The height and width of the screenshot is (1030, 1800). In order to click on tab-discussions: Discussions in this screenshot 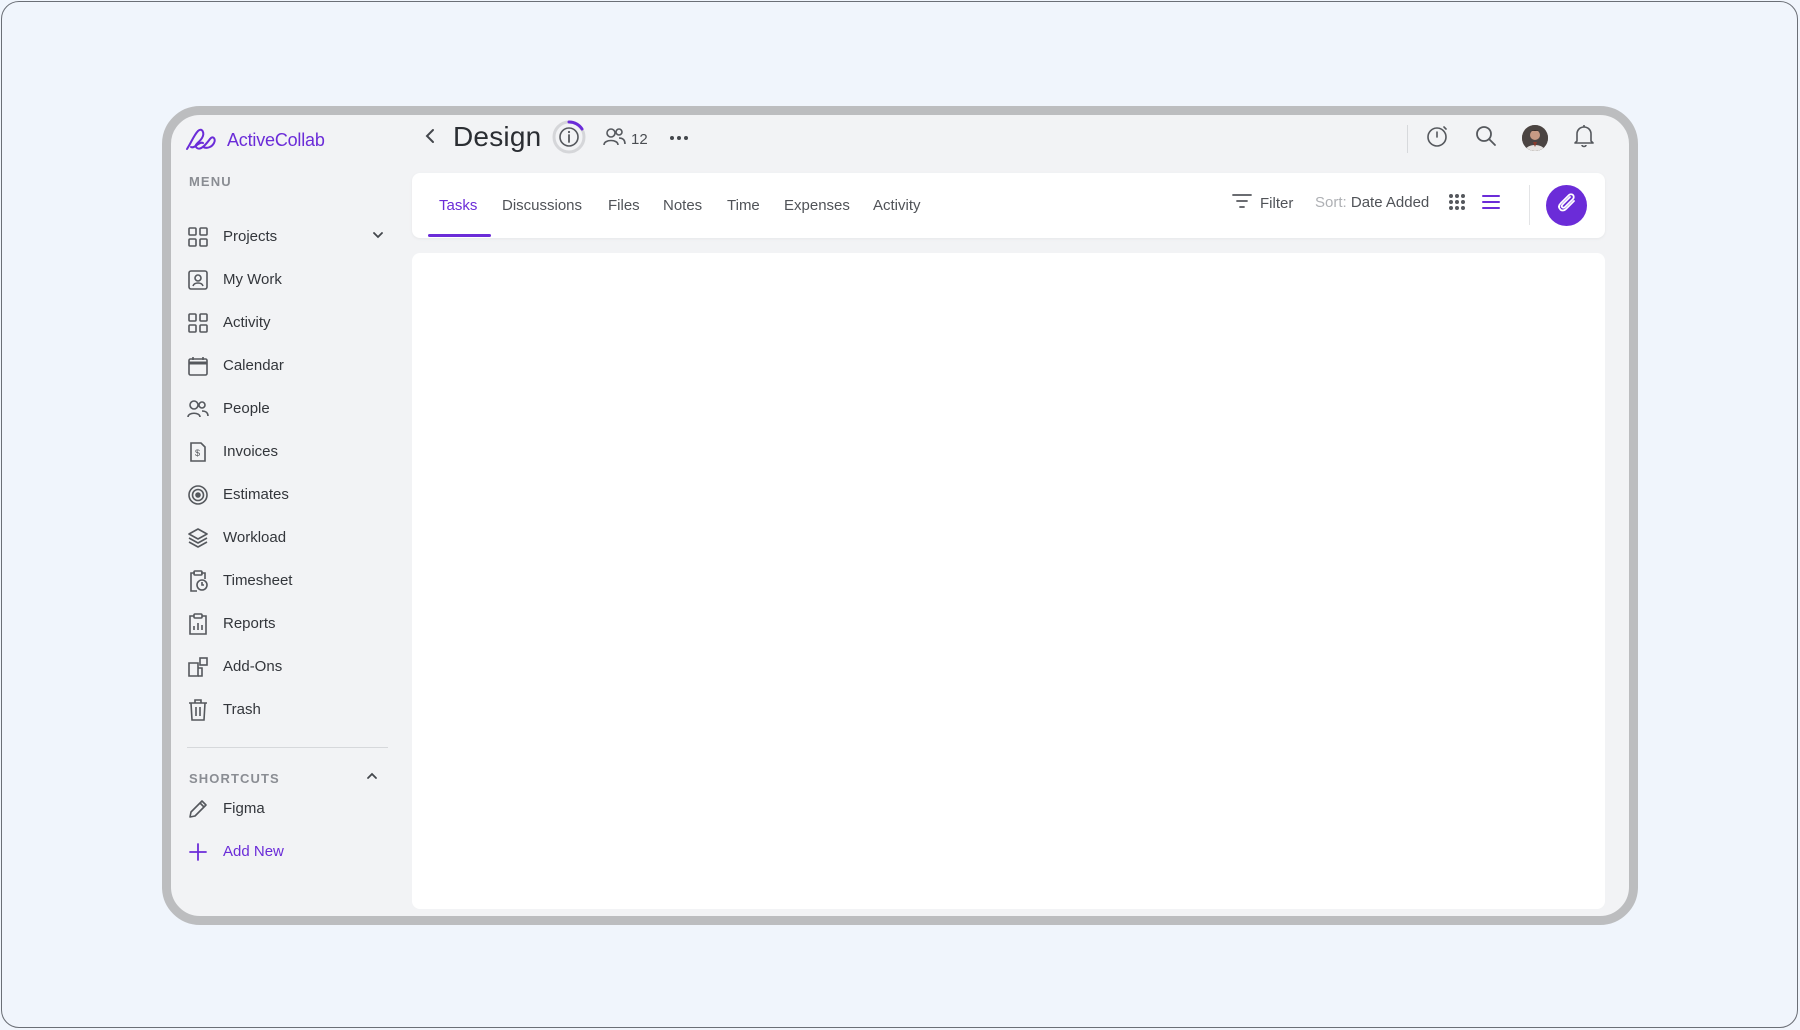, I will do `click(542, 205)`.